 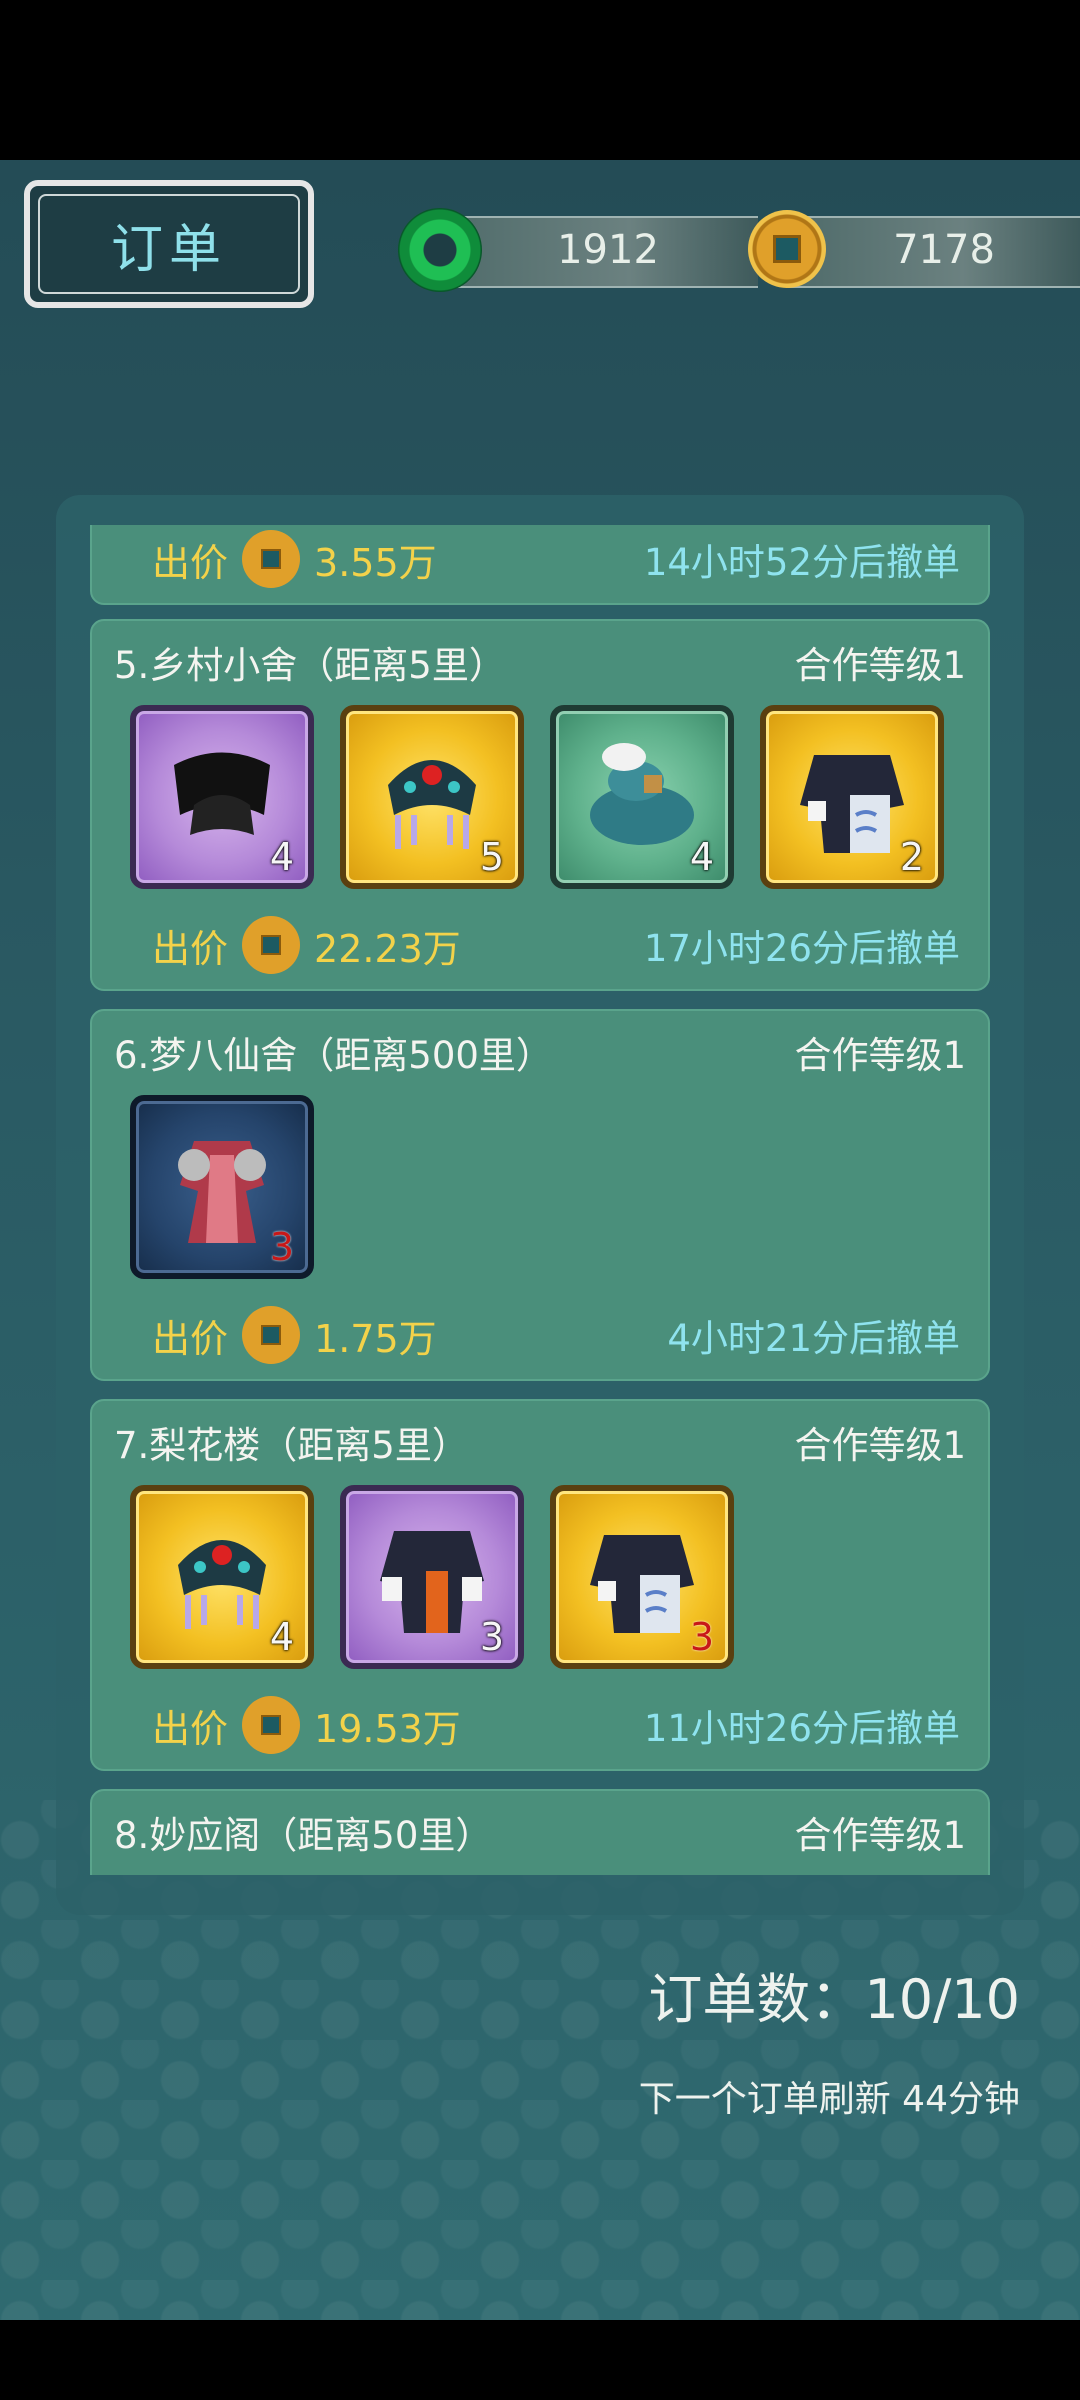 What do you see at coordinates (911, 857) in the screenshot?
I see `item-quantity: 2` at bounding box center [911, 857].